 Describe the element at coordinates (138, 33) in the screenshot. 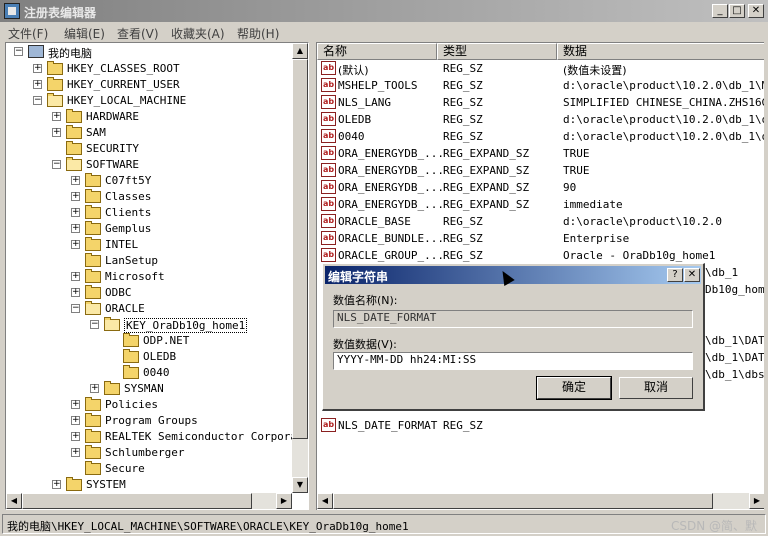

I see `menu-view: 查看(V)` at that location.